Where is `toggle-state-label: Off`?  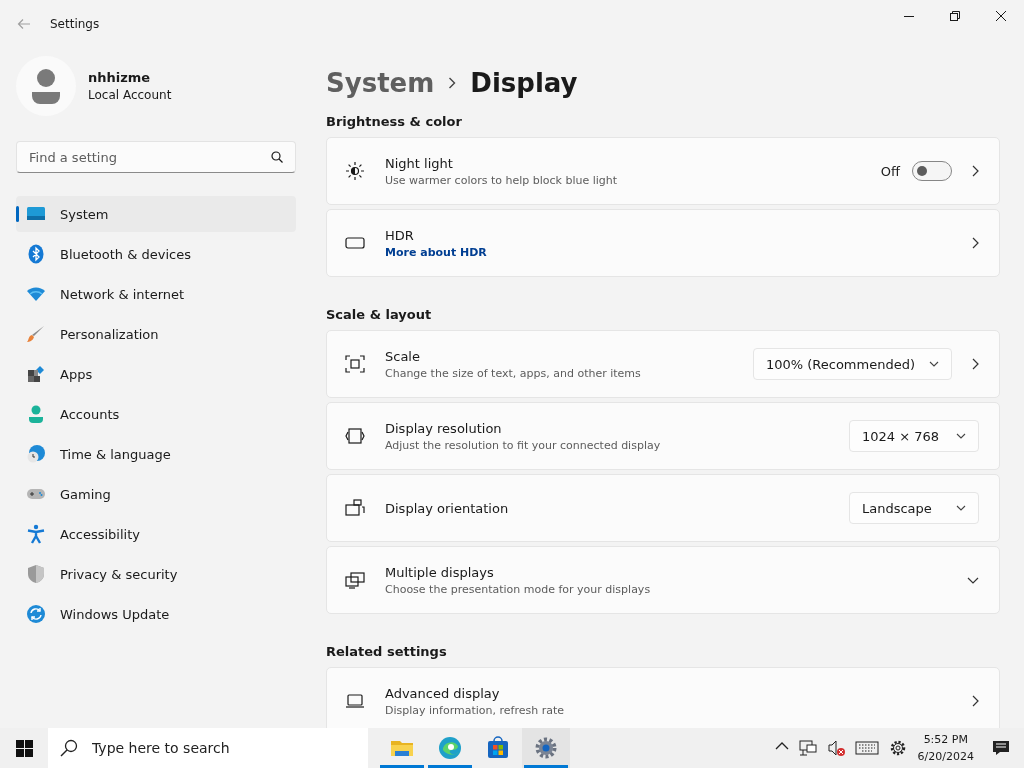 toggle-state-label: Off is located at coordinates (890, 171).